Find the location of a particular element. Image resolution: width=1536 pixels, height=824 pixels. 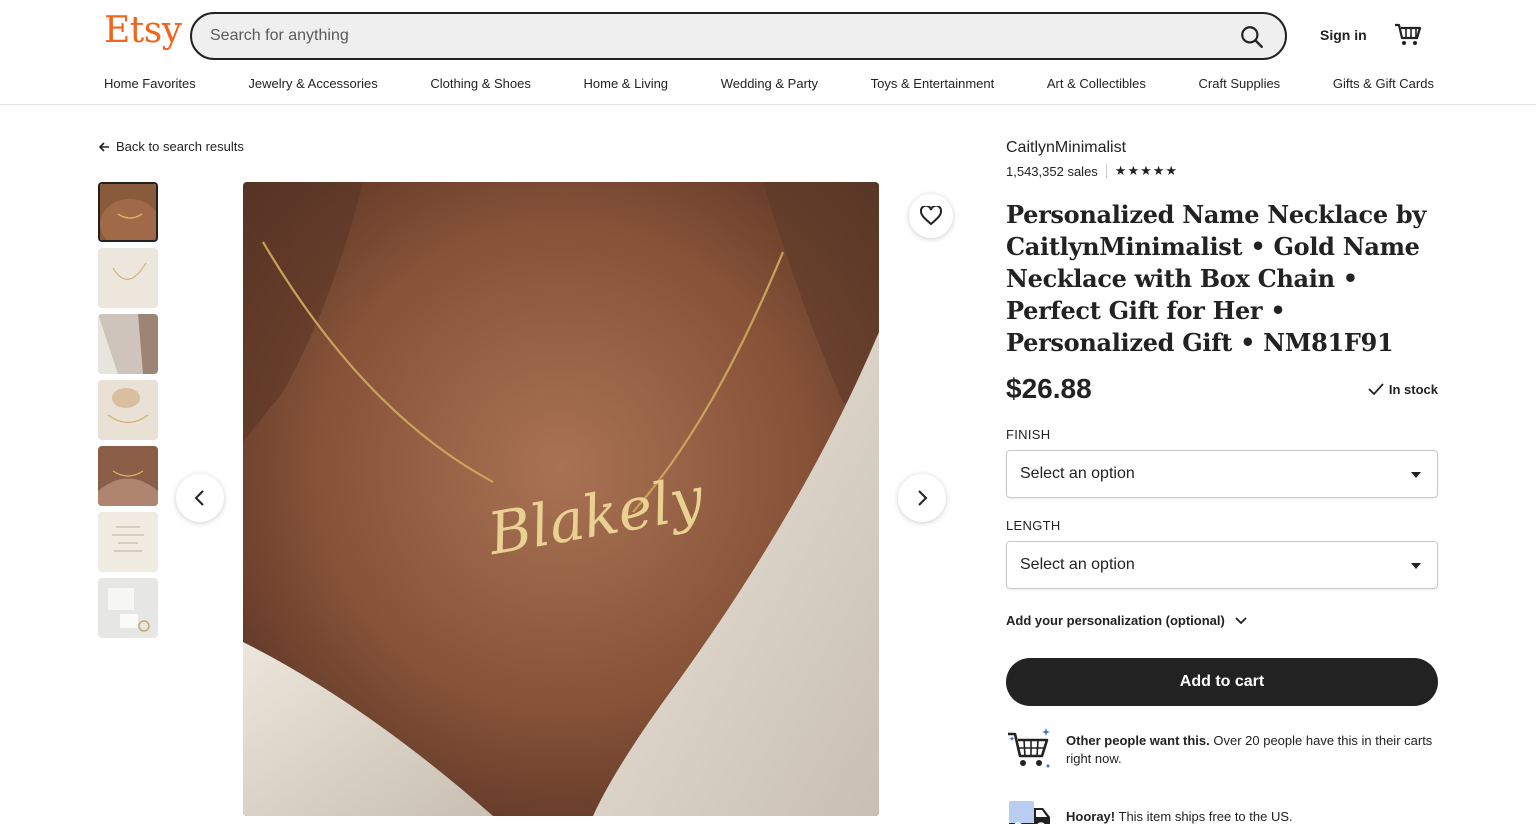

shop-stats: 1,543,352 sales ★★★★★ is located at coordinates (1222, 171).